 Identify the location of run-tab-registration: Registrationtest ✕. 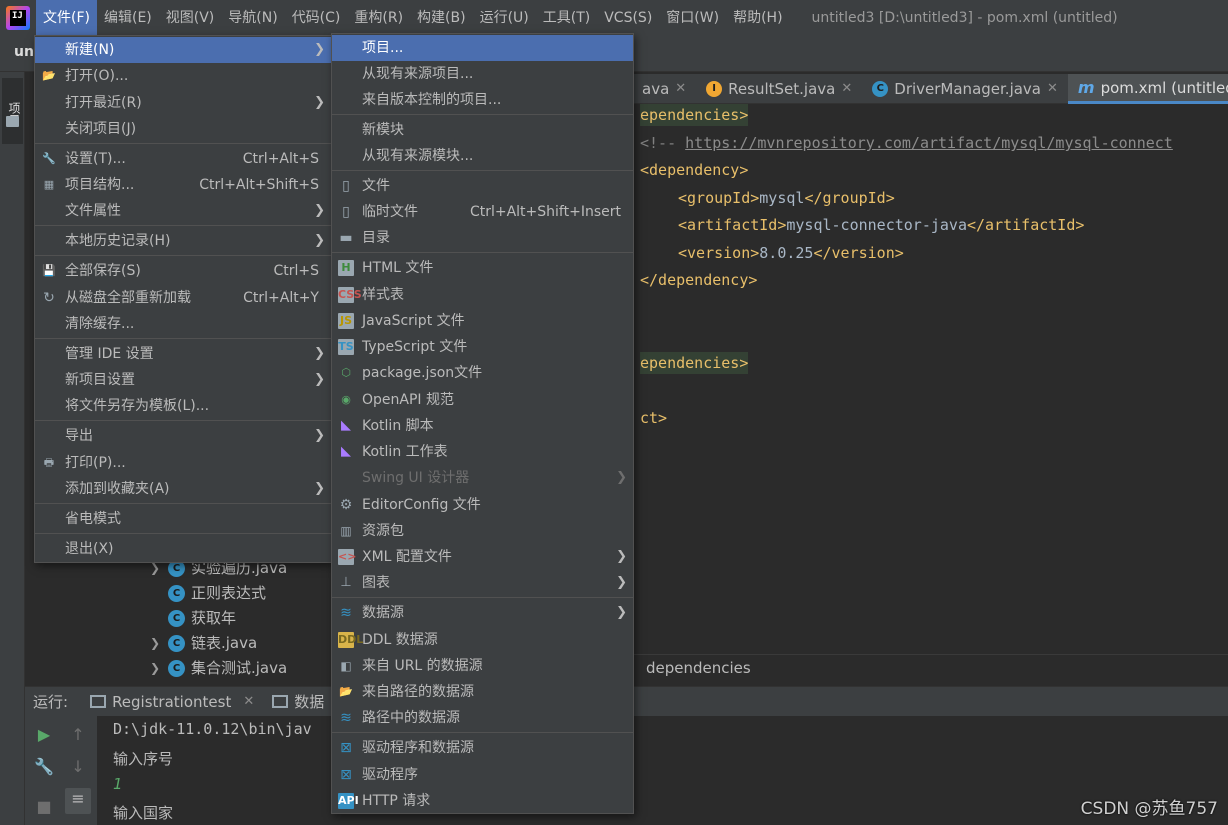
(172, 702).